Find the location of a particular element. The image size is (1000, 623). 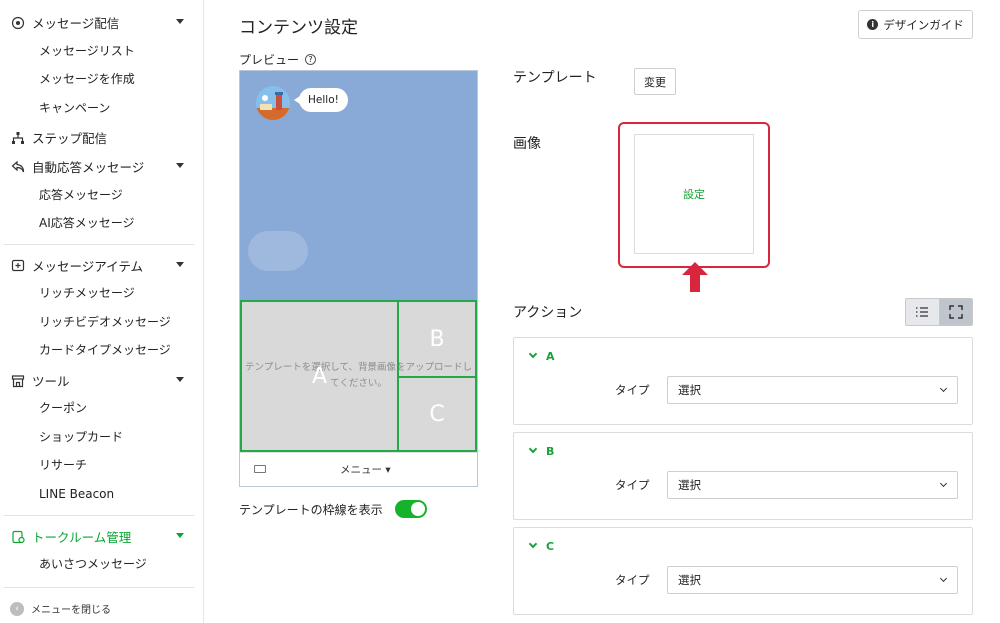

arrow-up-icon is located at coordinates (695, 277).